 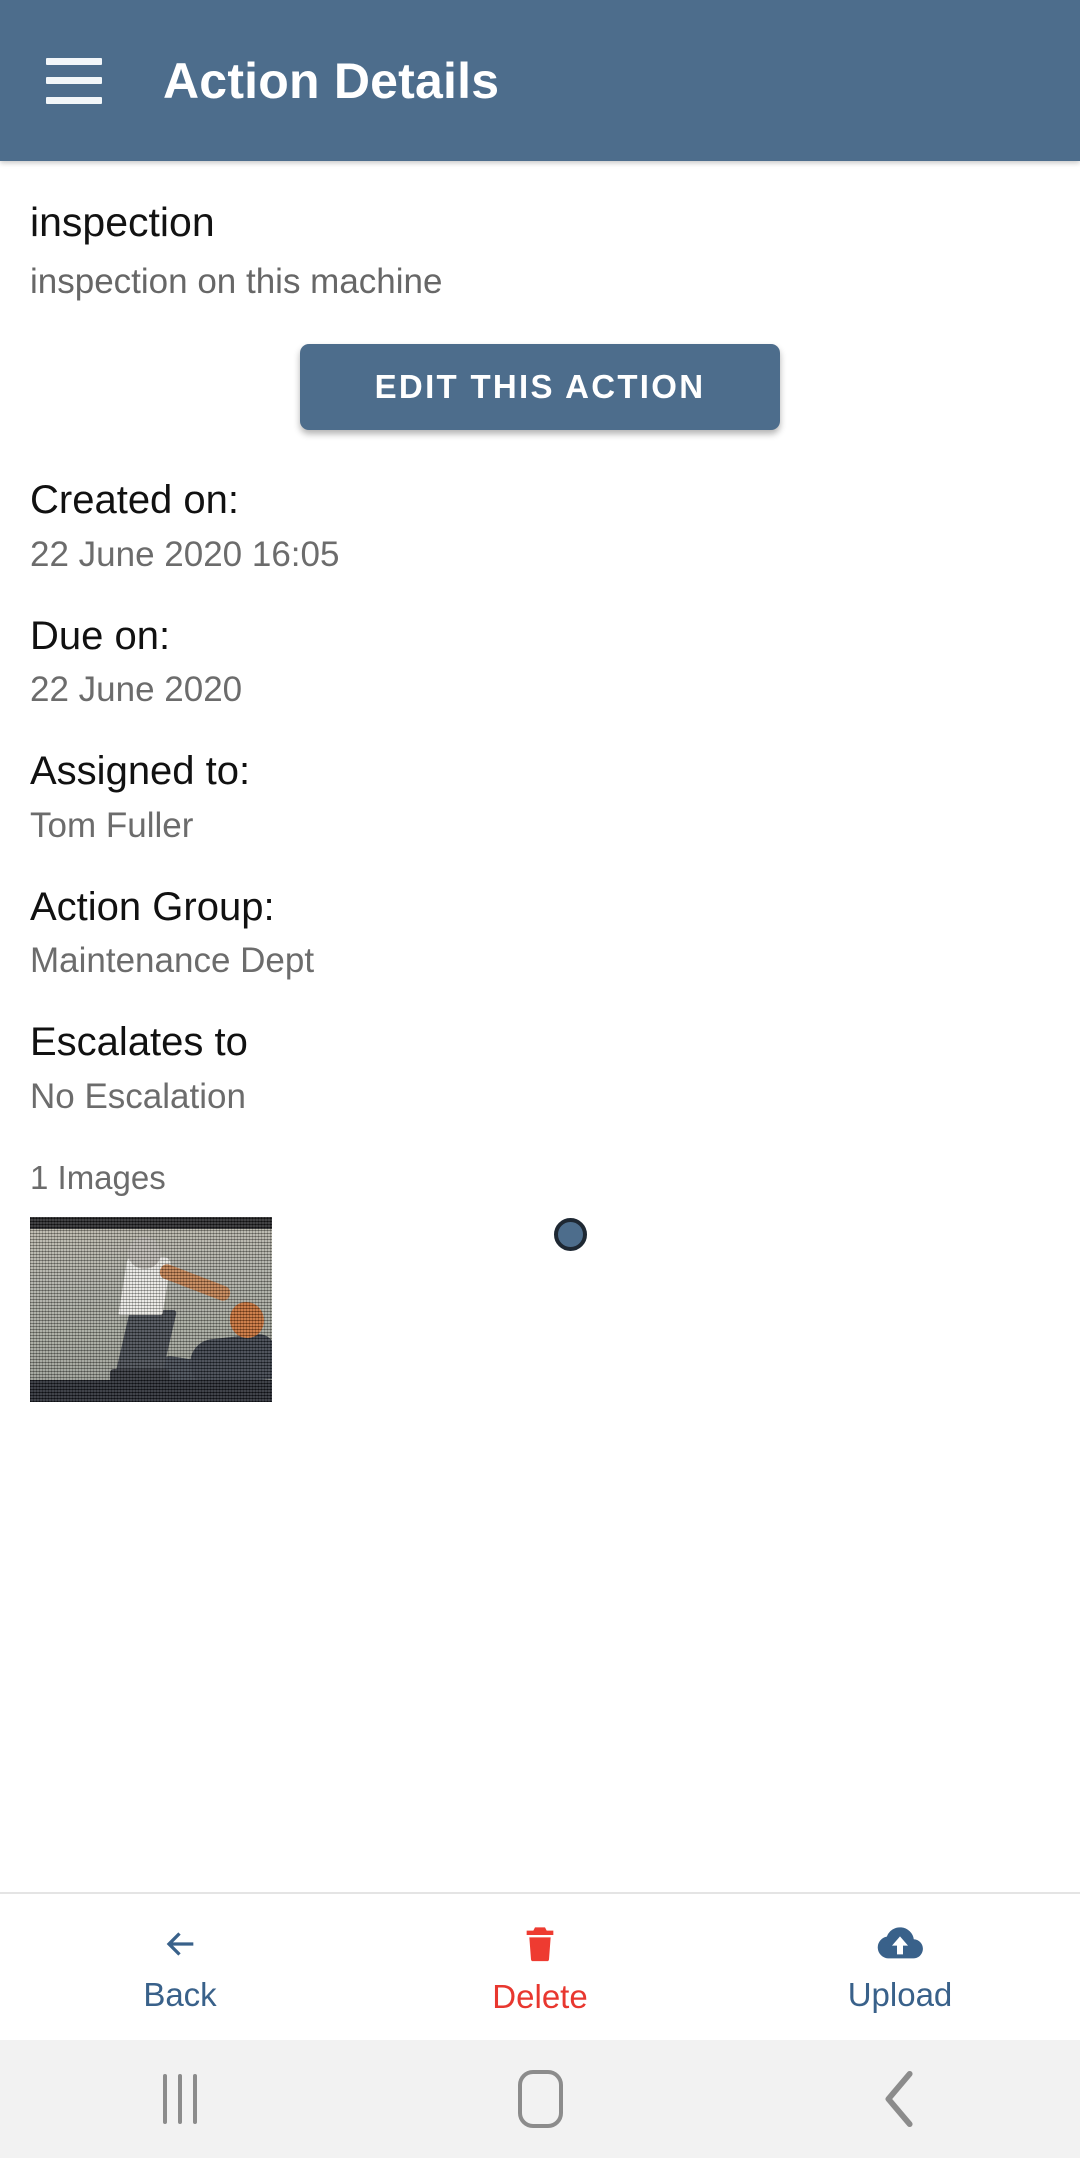 What do you see at coordinates (151, 1222) in the screenshot?
I see `photo-top-edge` at bounding box center [151, 1222].